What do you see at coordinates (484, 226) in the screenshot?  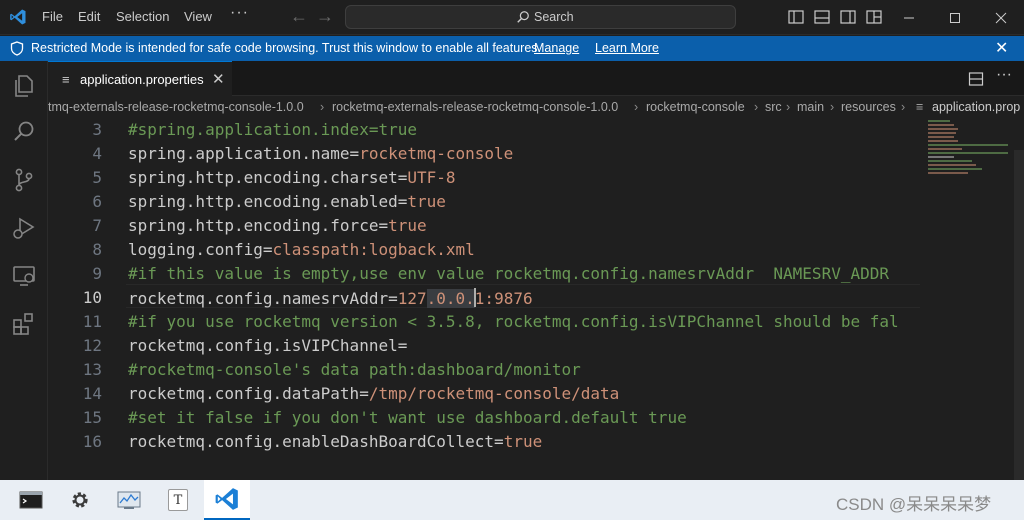 I see `code-line: 7 spring.http.encoding.force=true` at bounding box center [484, 226].